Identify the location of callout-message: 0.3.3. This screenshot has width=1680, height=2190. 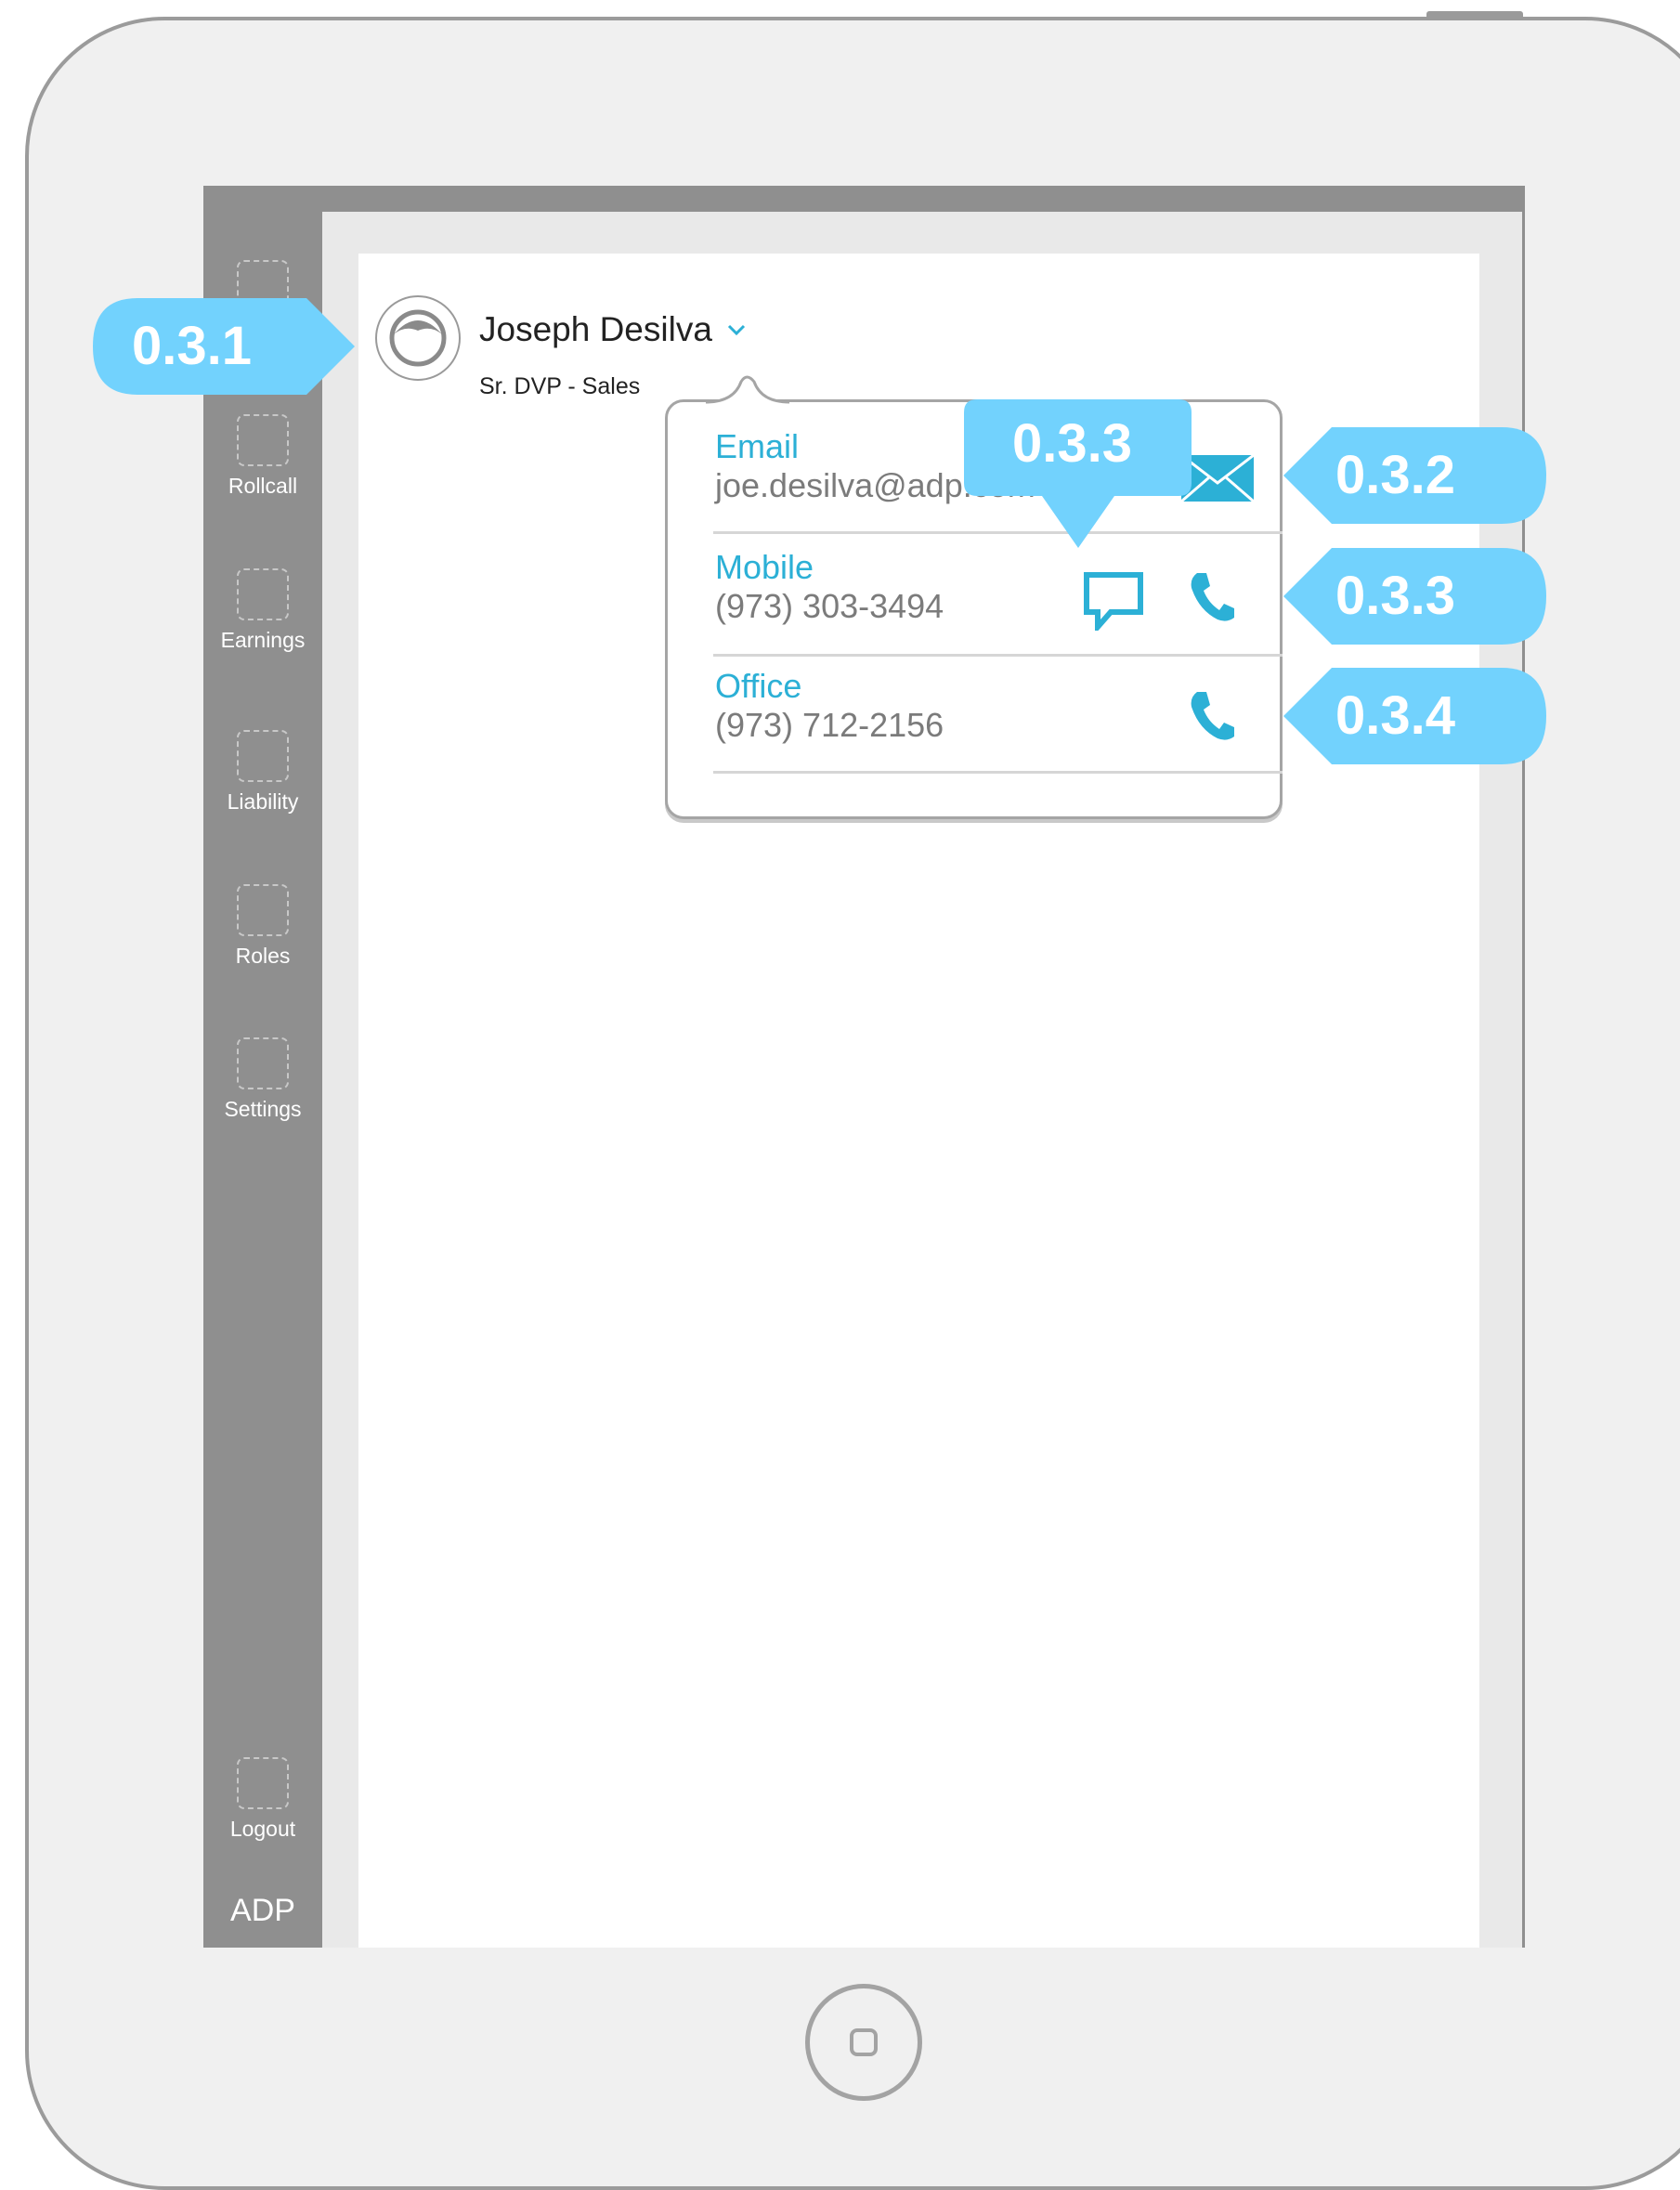
(1078, 474).